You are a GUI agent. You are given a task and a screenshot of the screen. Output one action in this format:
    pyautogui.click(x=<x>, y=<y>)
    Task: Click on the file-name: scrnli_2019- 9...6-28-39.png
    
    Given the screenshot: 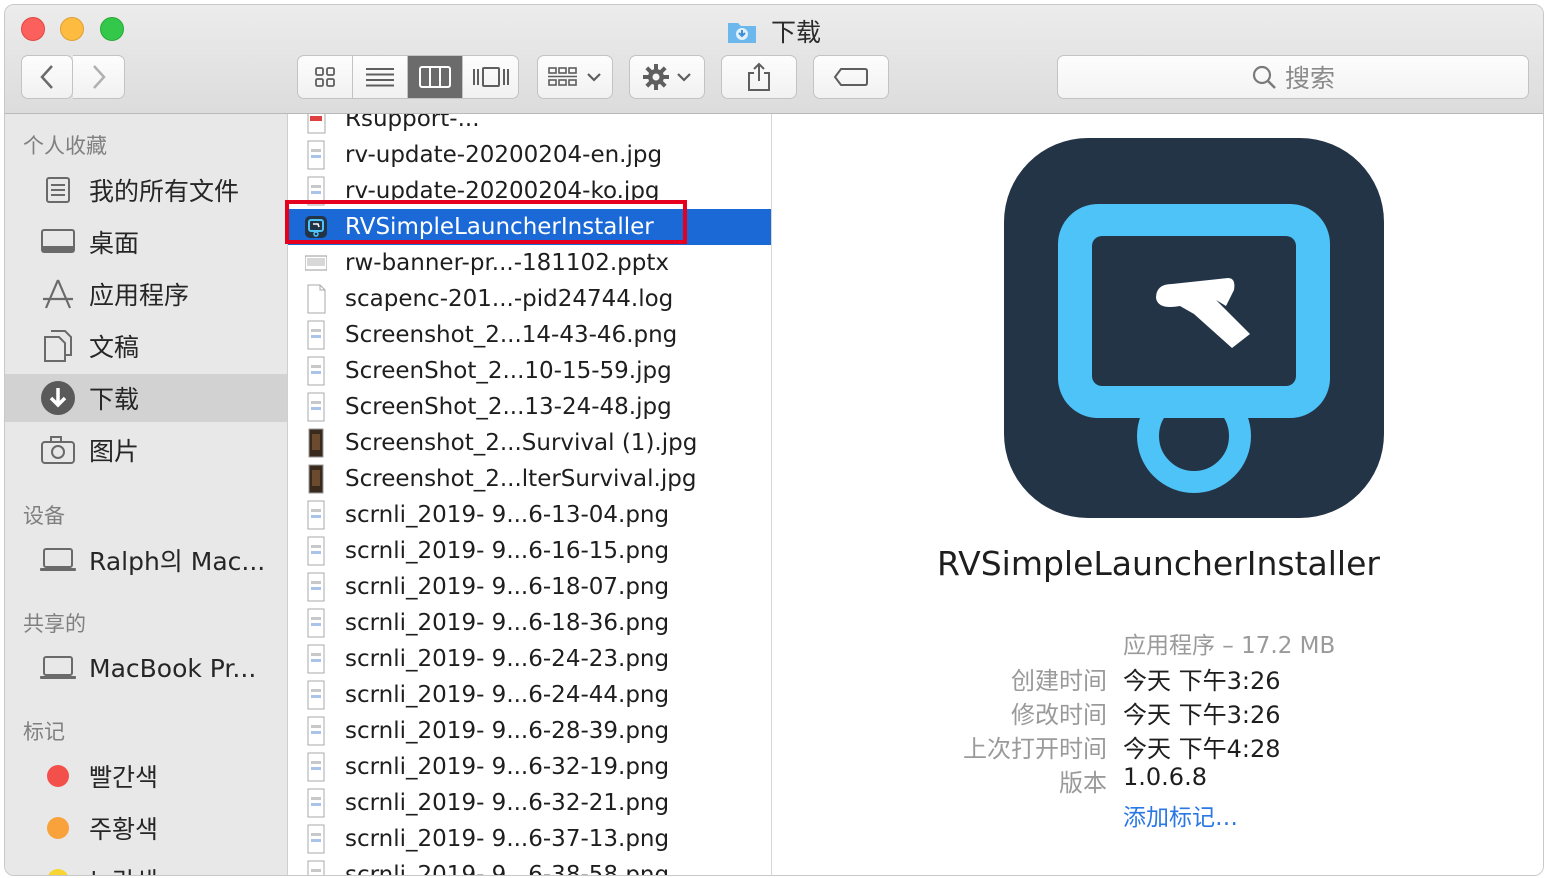 What is the action you would take?
    pyautogui.click(x=507, y=731)
    